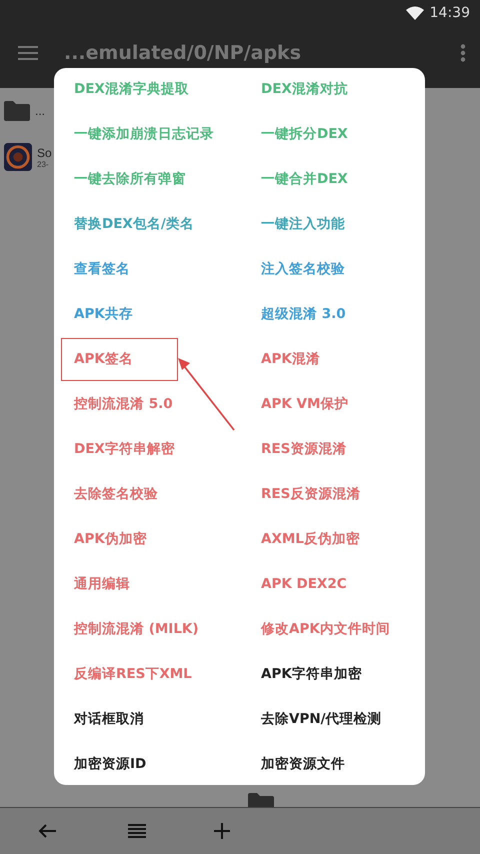 The width and height of the screenshot is (480, 854). Describe the element at coordinates (119, 359) in the screenshot. I see `menu-item: APK签名` at that location.